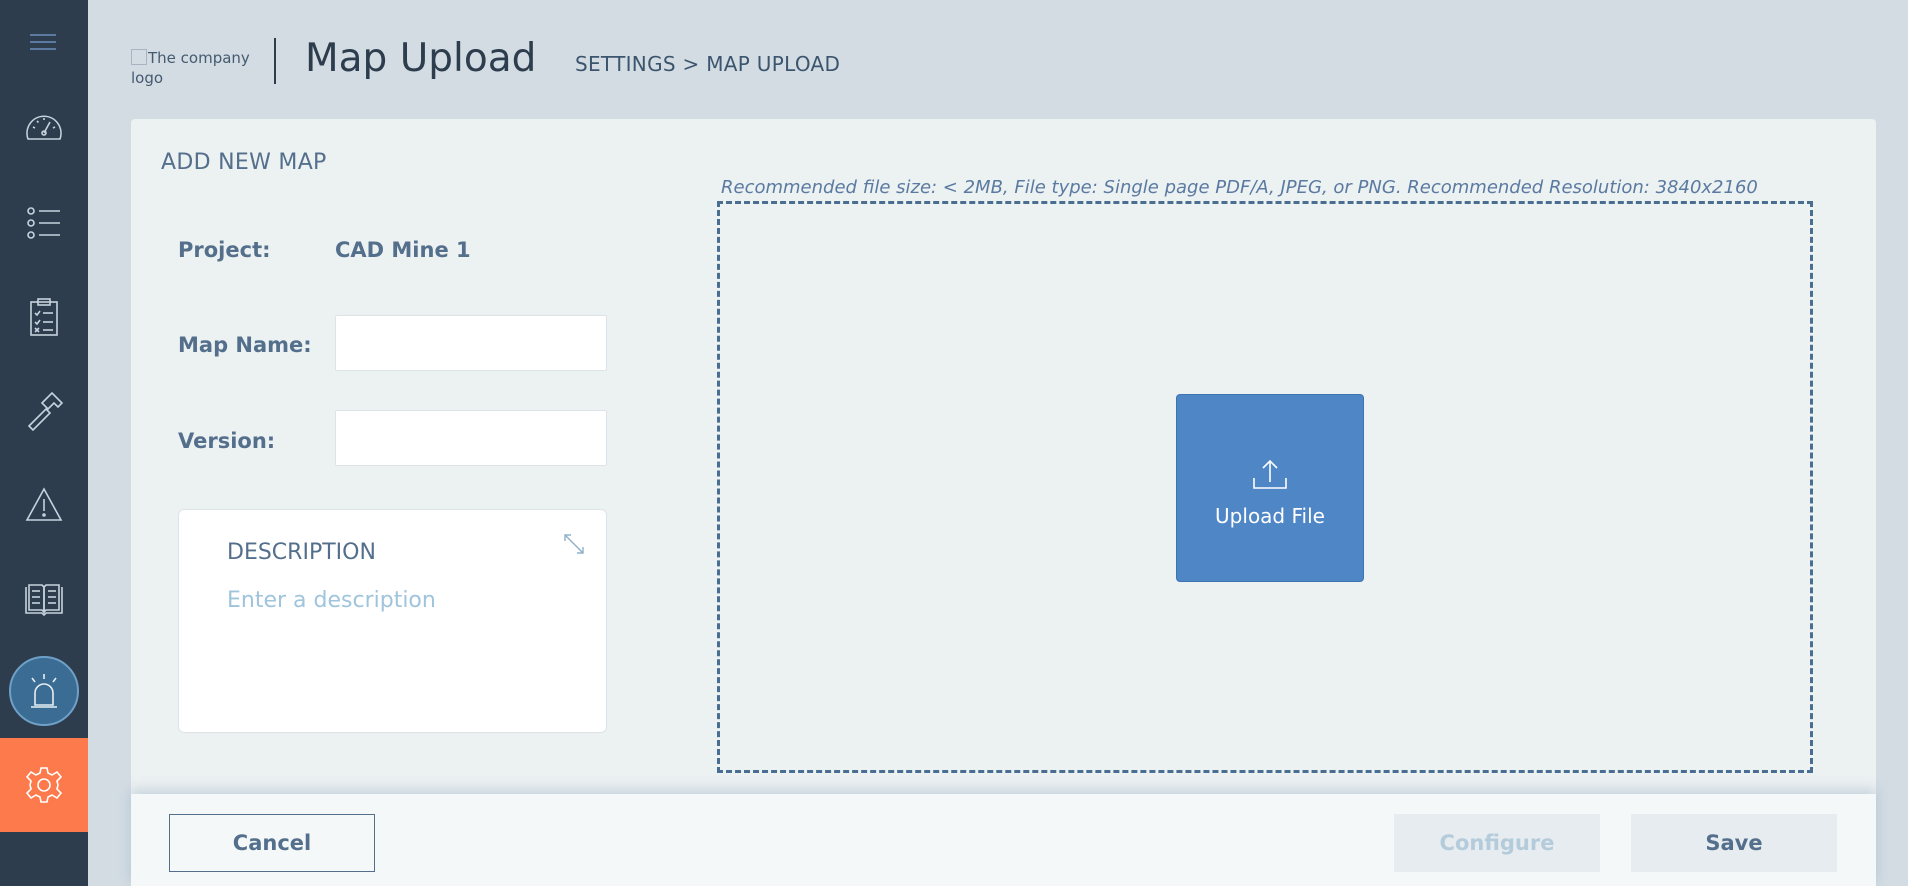  I want to click on gear-icon, so click(44, 785).